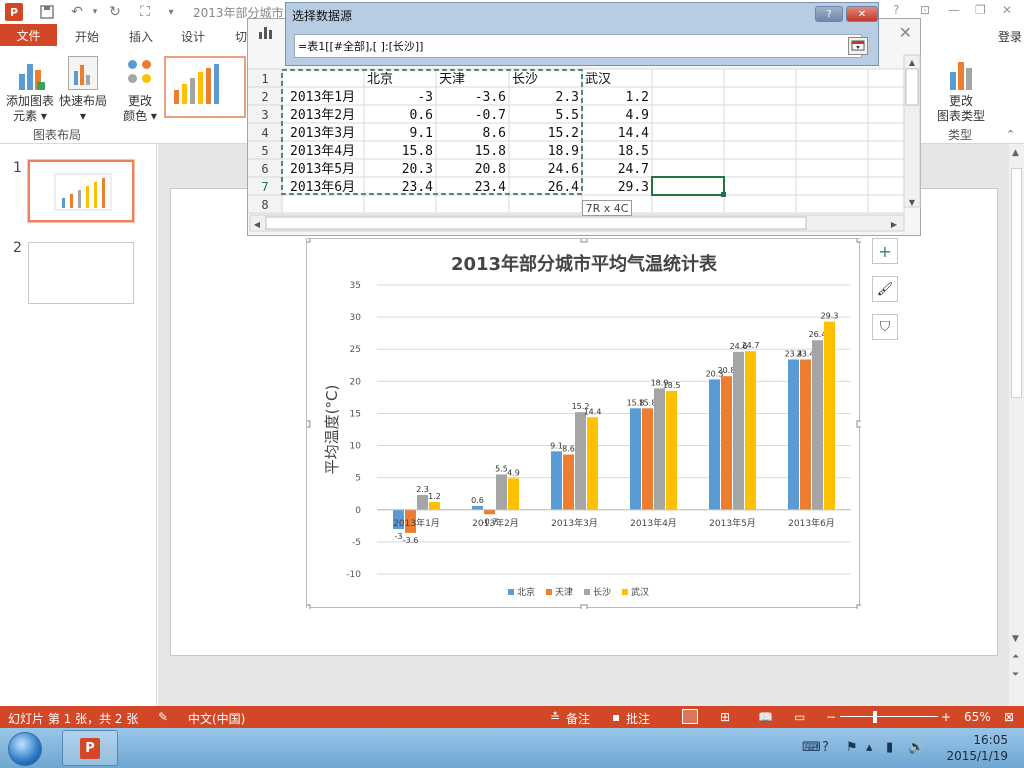 The image size is (1024, 768). Describe the element at coordinates (452, 79) in the screenshot. I see `column-header-cell: 天津` at that location.